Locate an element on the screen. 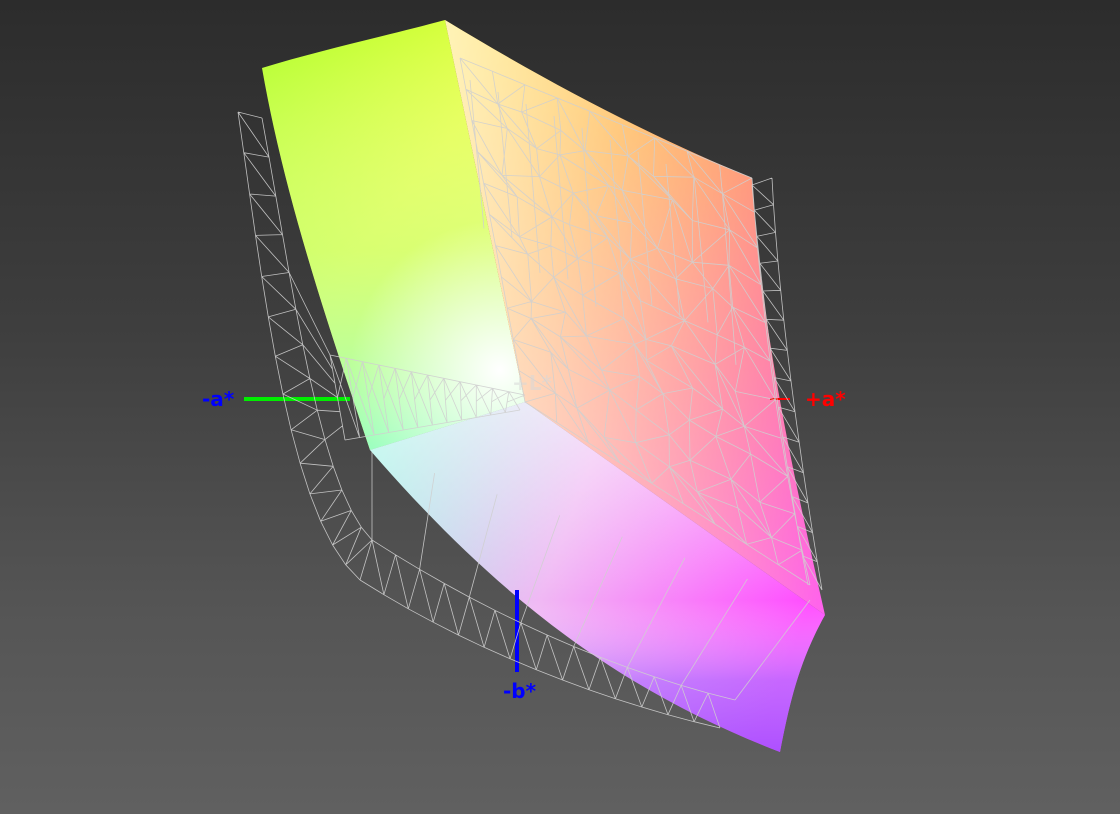  neg-a-axis-label: -a* is located at coordinates (218, 399).